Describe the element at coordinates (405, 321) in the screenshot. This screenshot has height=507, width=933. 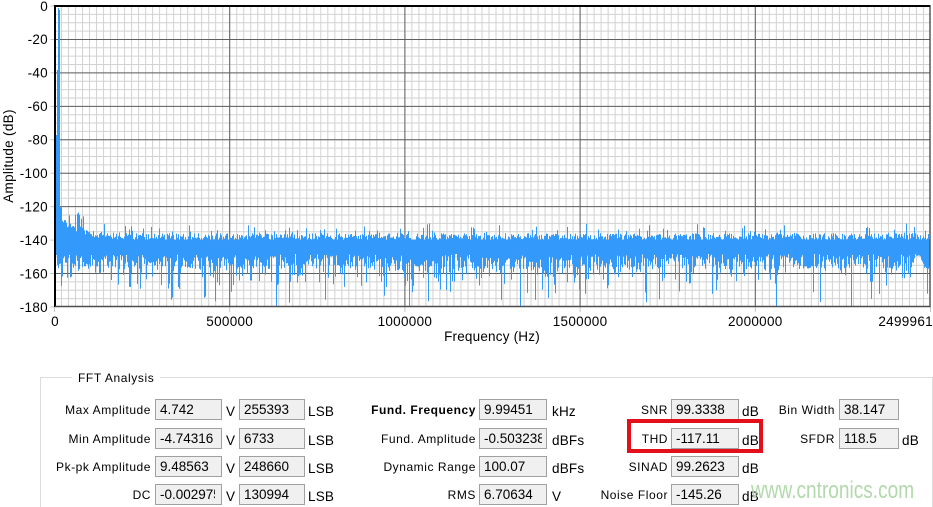
I see `svg-text: 1000000` at that location.